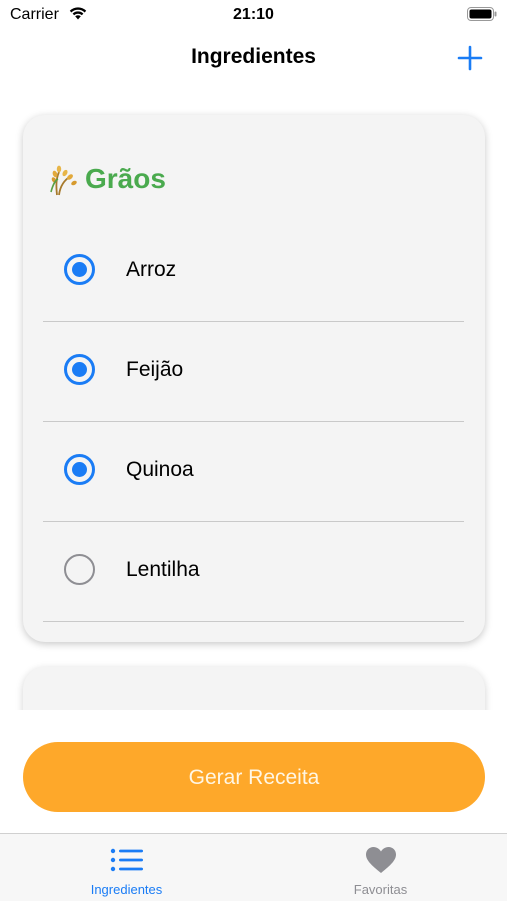 The height and width of the screenshot is (901, 507). I want to click on battery-icon, so click(482, 14).